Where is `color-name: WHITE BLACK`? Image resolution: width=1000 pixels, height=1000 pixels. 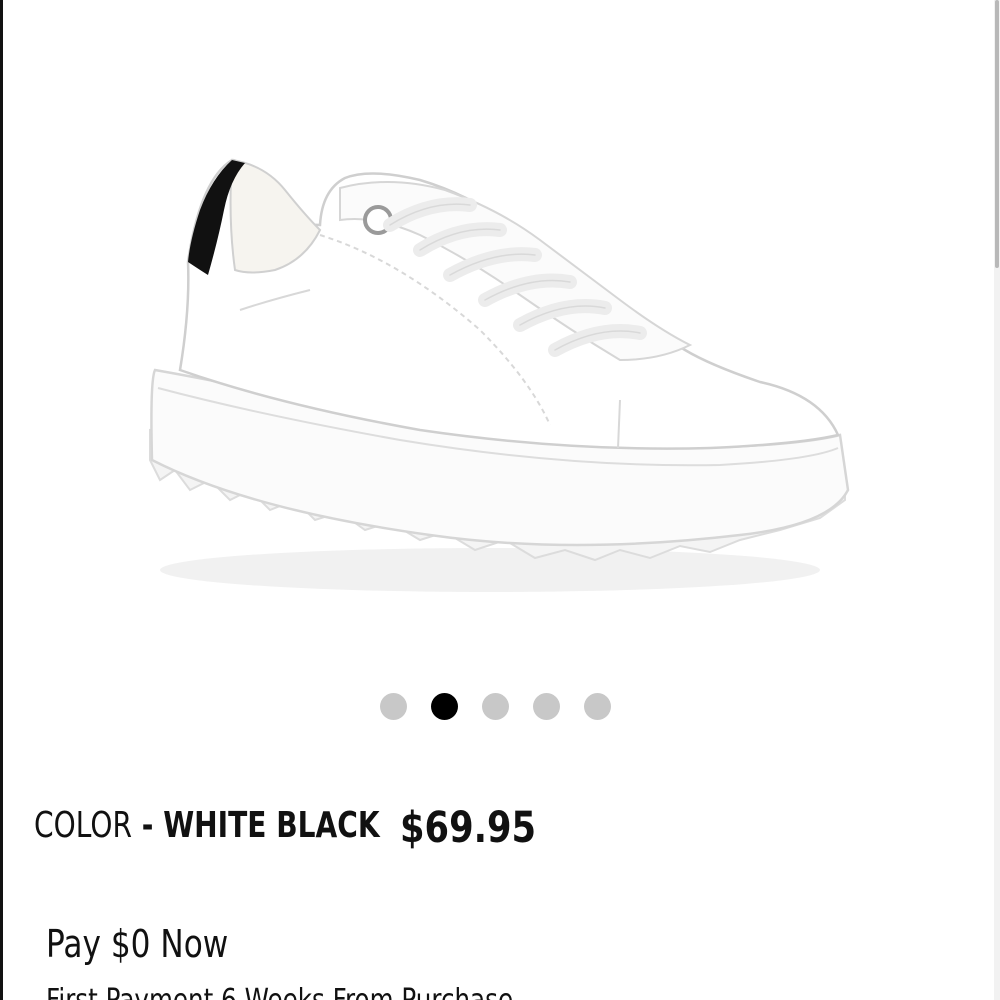
color-name: WHITE BLACK is located at coordinates (271, 825).